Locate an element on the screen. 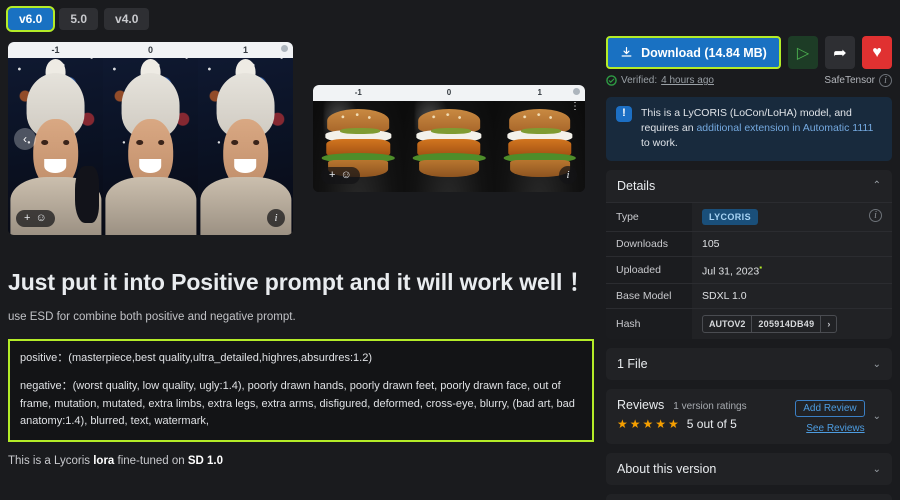  share-button: ➦ is located at coordinates (840, 52).